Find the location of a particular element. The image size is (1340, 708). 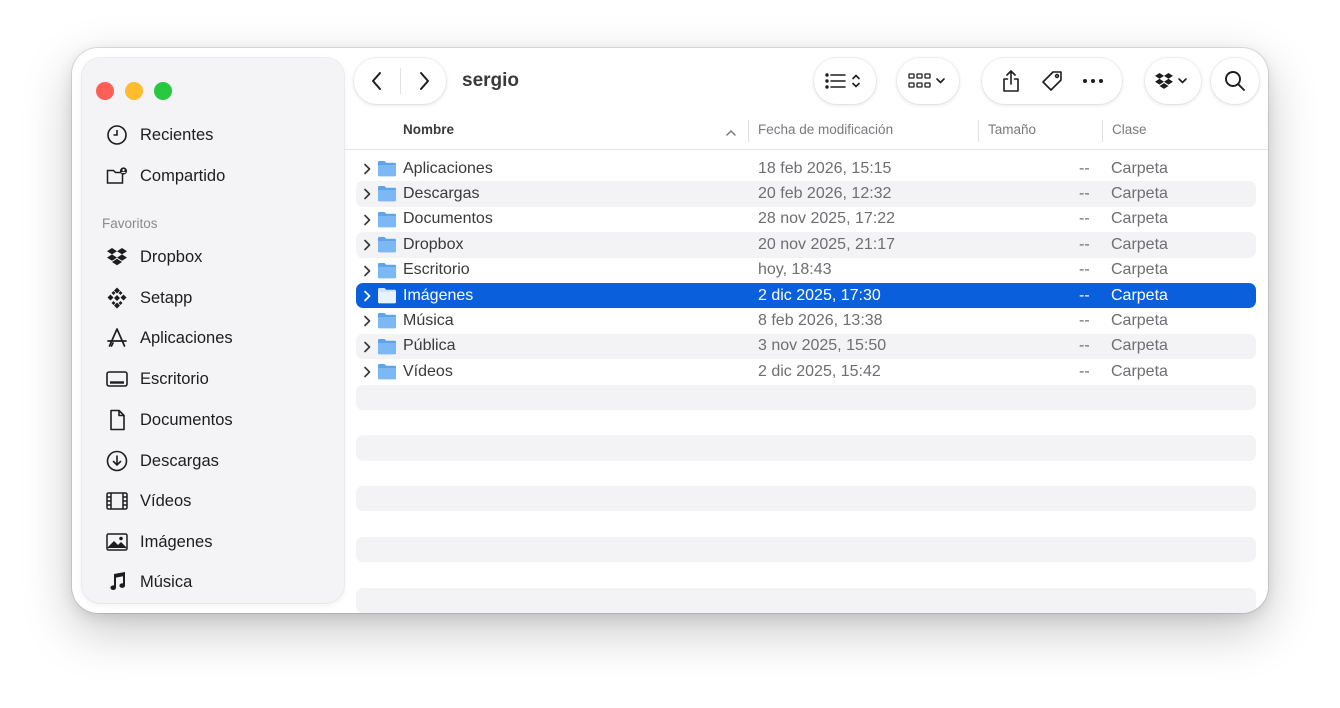

back-icon is located at coordinates (377, 81).